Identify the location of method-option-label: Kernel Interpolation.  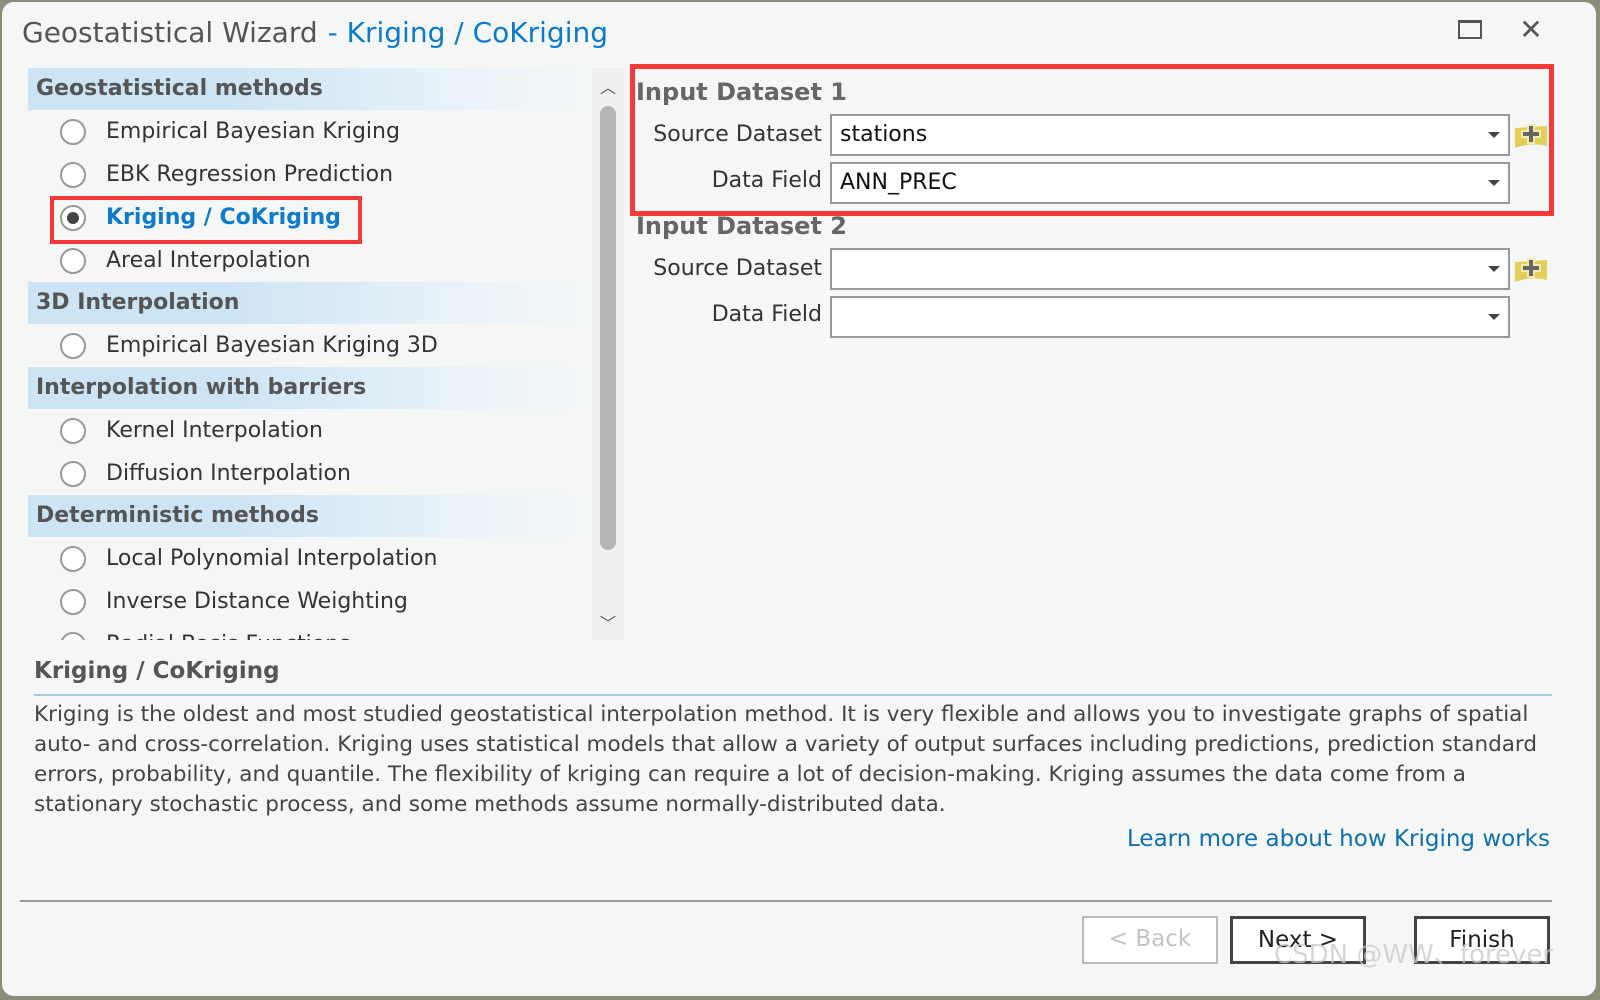
(214, 430).